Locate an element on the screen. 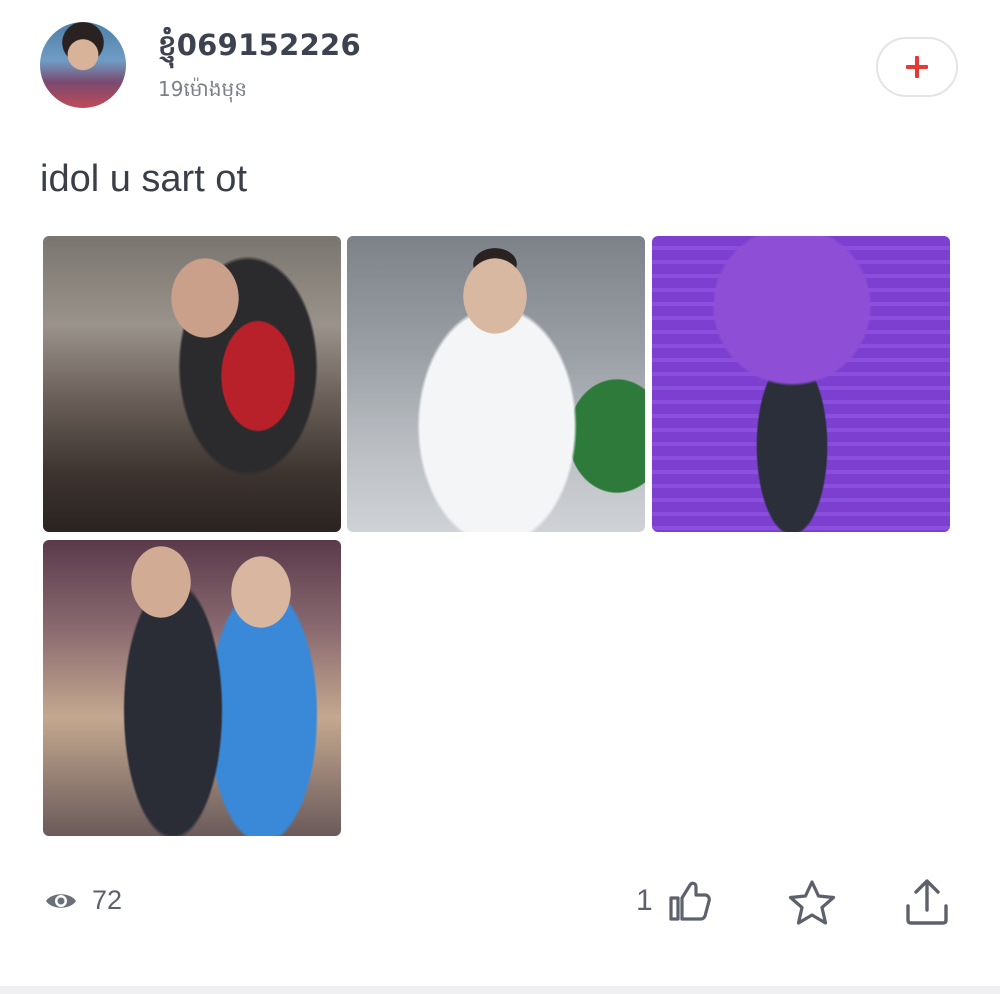 This screenshot has width=1000, height=994. plus-icon is located at coordinates (917, 67).